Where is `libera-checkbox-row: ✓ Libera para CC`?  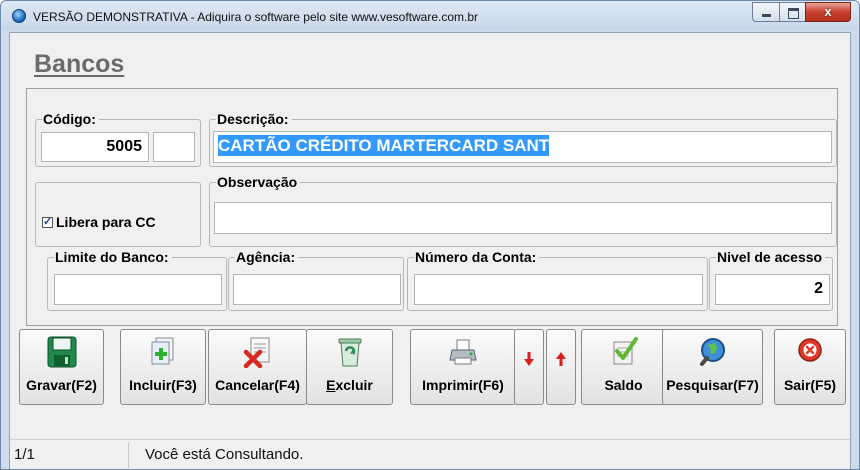 libera-checkbox-row: ✓ Libera para CC is located at coordinates (99, 222).